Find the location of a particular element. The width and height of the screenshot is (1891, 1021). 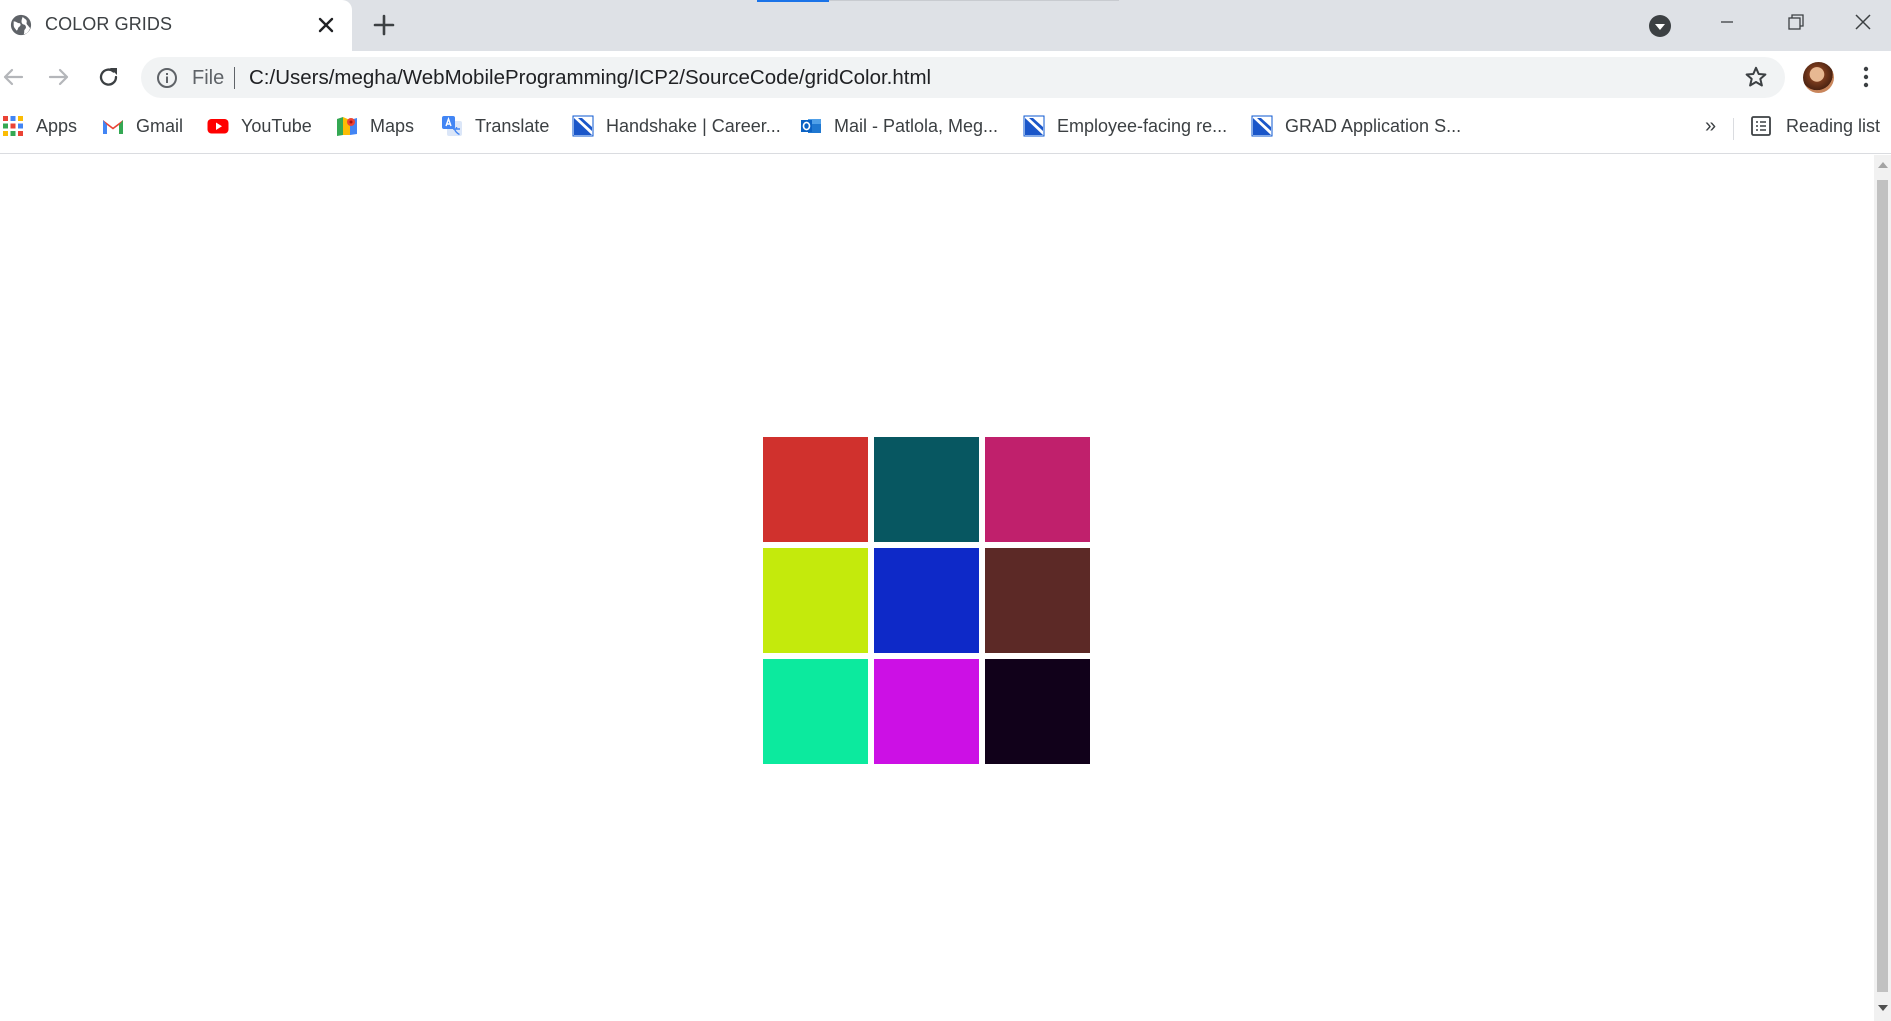

youtube-icon is located at coordinates (218, 126).